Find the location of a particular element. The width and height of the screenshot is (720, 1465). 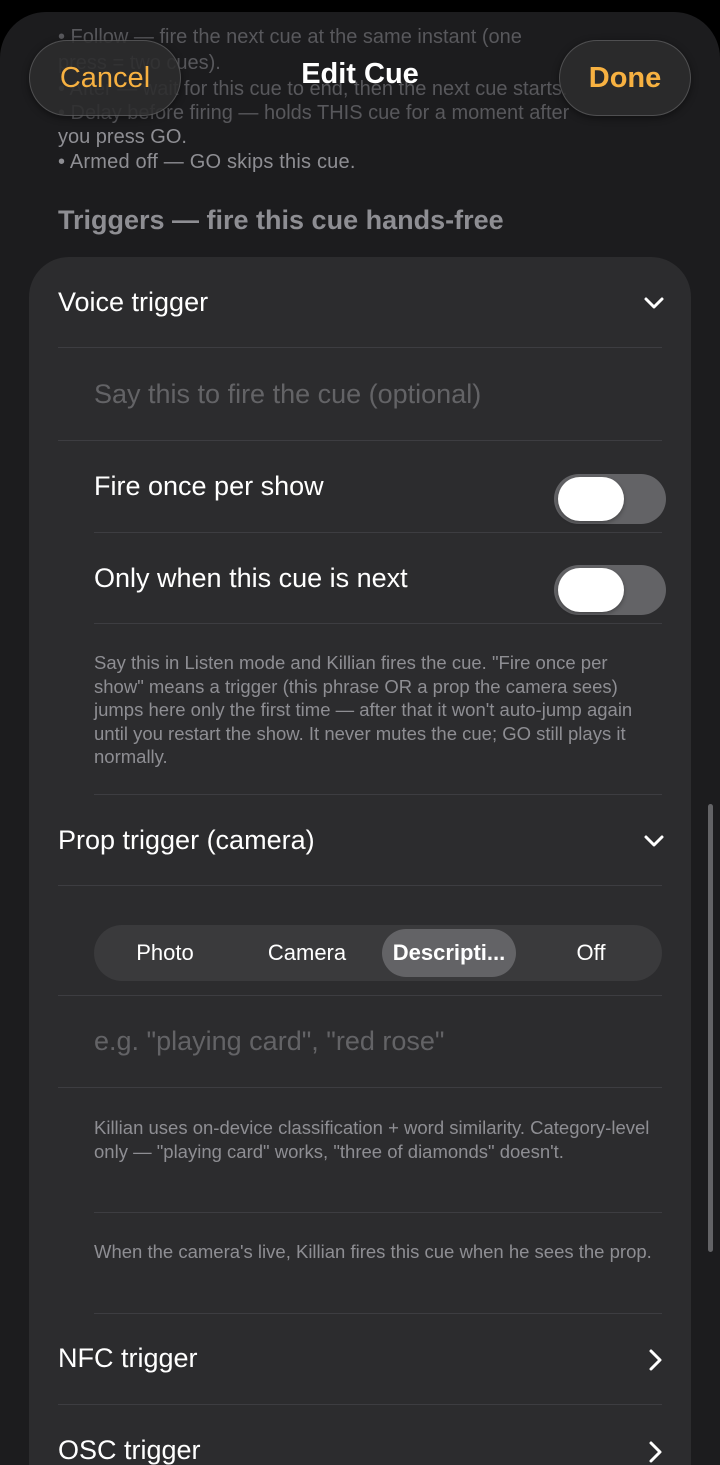

segment-photo: Photo is located at coordinates (165, 953).